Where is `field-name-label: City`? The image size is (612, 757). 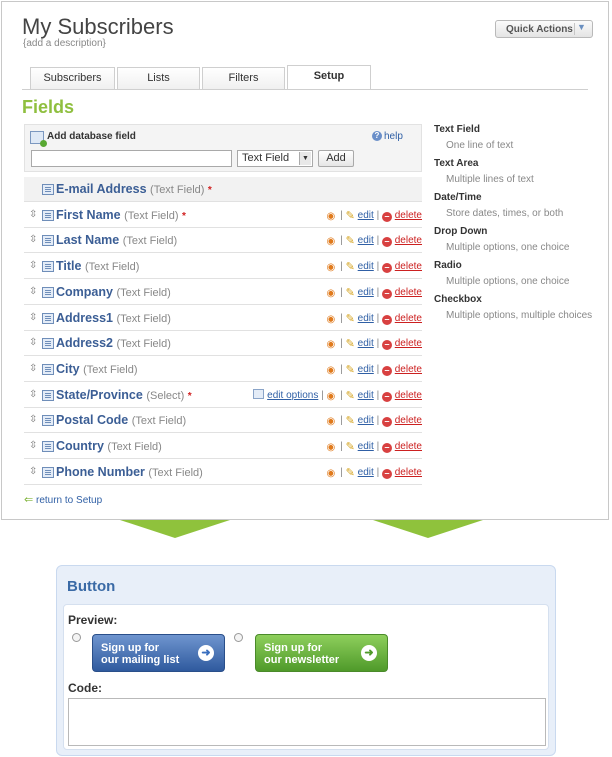 field-name-label: City is located at coordinates (68, 368).